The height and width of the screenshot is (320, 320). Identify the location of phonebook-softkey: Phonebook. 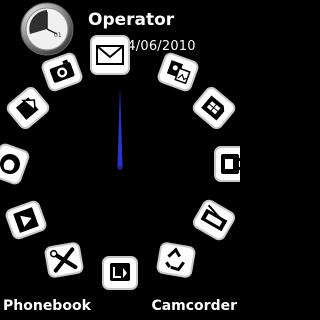
(47, 306).